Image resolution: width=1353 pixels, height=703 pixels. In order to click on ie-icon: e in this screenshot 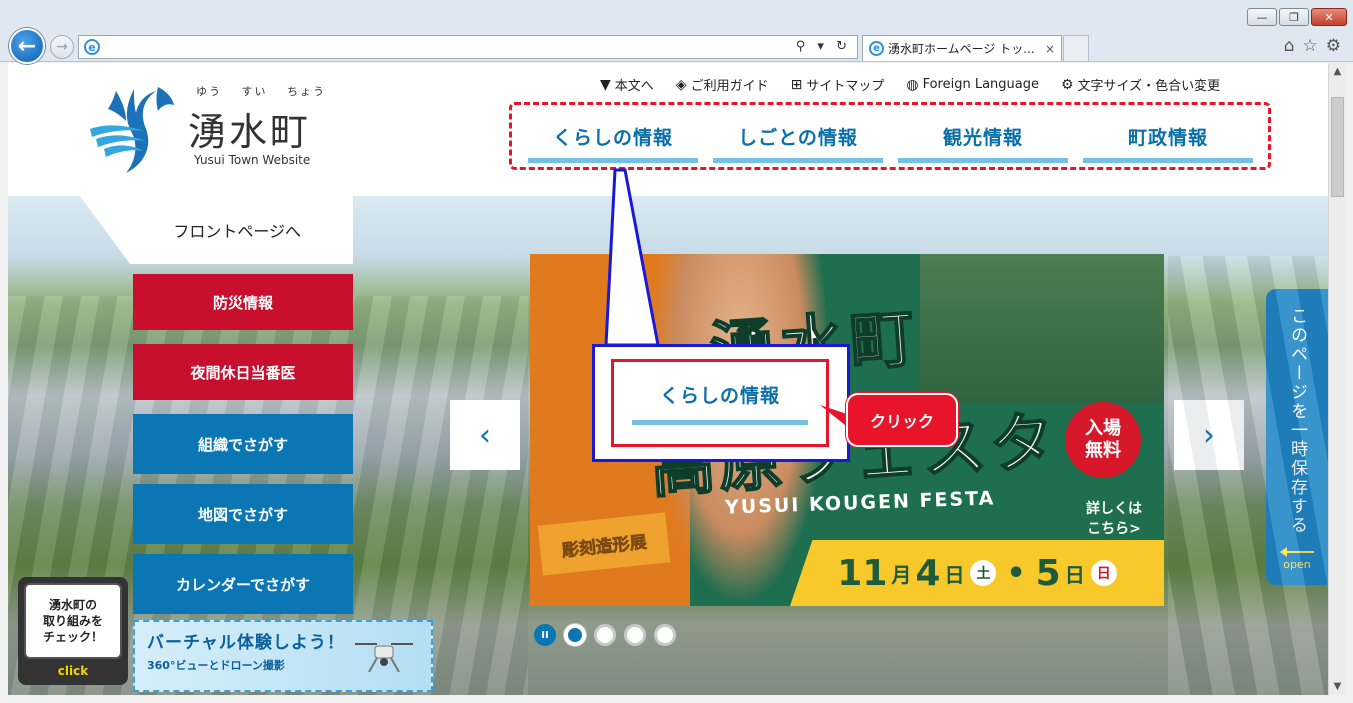, I will do `click(92, 47)`.